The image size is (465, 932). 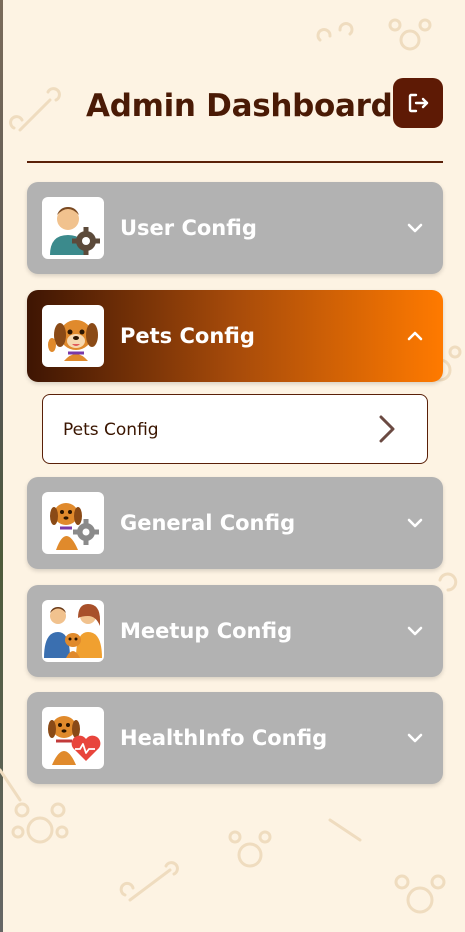 What do you see at coordinates (73, 228) in the screenshot?
I see `user-gear-icon` at bounding box center [73, 228].